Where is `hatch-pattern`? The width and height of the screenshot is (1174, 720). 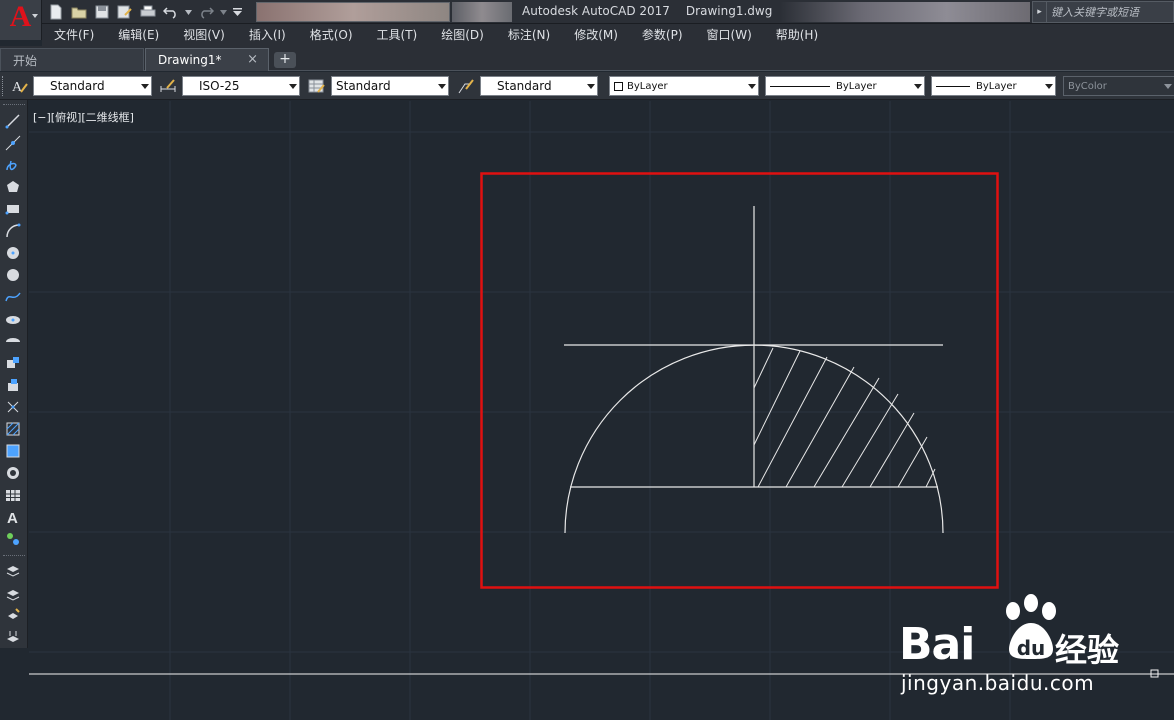 hatch-pattern is located at coordinates (844, 417).